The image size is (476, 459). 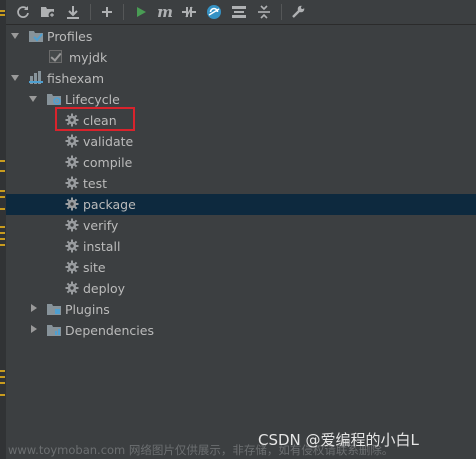 I want to click on refresh-icon, so click(x=23, y=12).